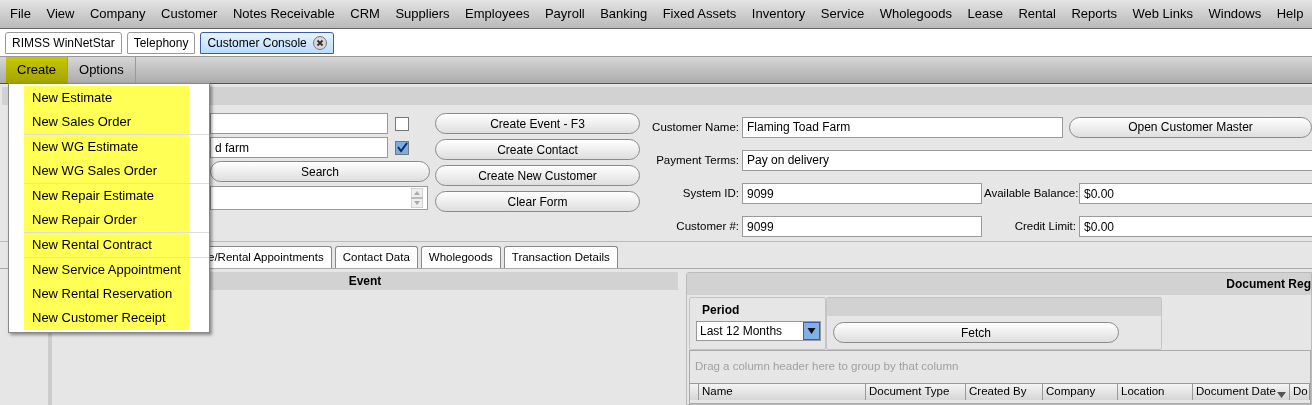  What do you see at coordinates (916, 392) in the screenshot?
I see `column-header: Document Type` at bounding box center [916, 392].